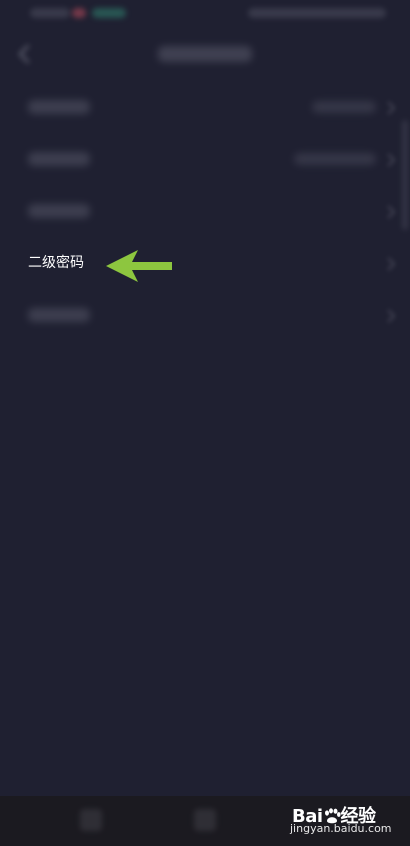  I want to click on header, so click(205, 54).